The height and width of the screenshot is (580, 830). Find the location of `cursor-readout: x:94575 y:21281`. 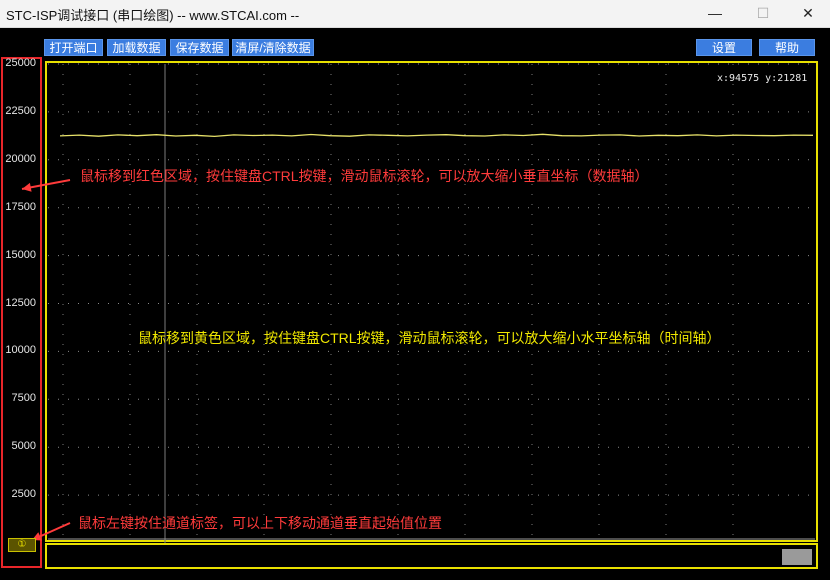

cursor-readout: x:94575 y:21281 is located at coordinates (762, 78).